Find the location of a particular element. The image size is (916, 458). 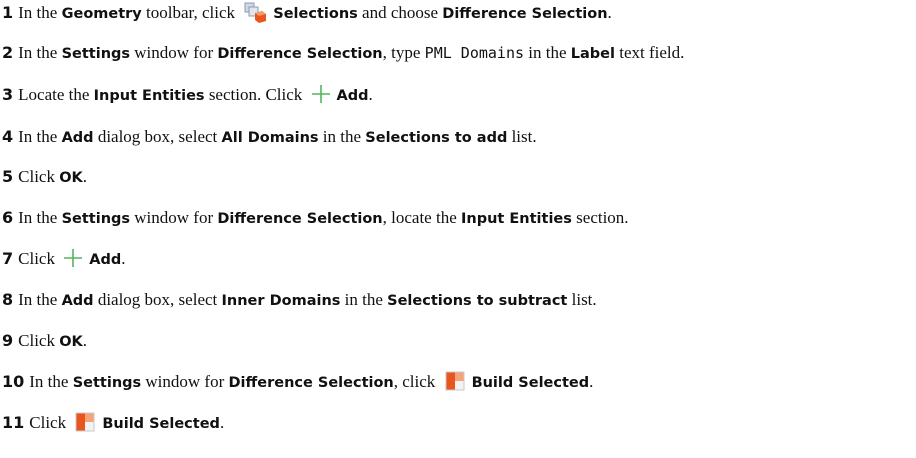

typed-input-value: PML Domains is located at coordinates (474, 53).